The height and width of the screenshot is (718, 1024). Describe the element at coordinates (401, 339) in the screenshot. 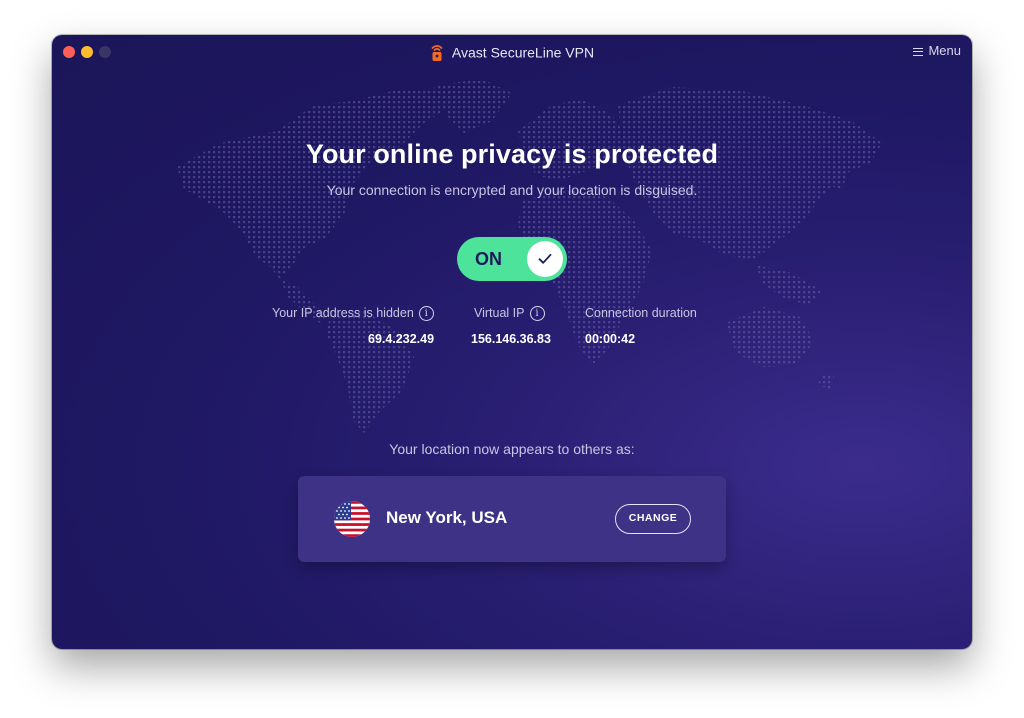

I see `real-ip-value: 69.4.232.49` at that location.